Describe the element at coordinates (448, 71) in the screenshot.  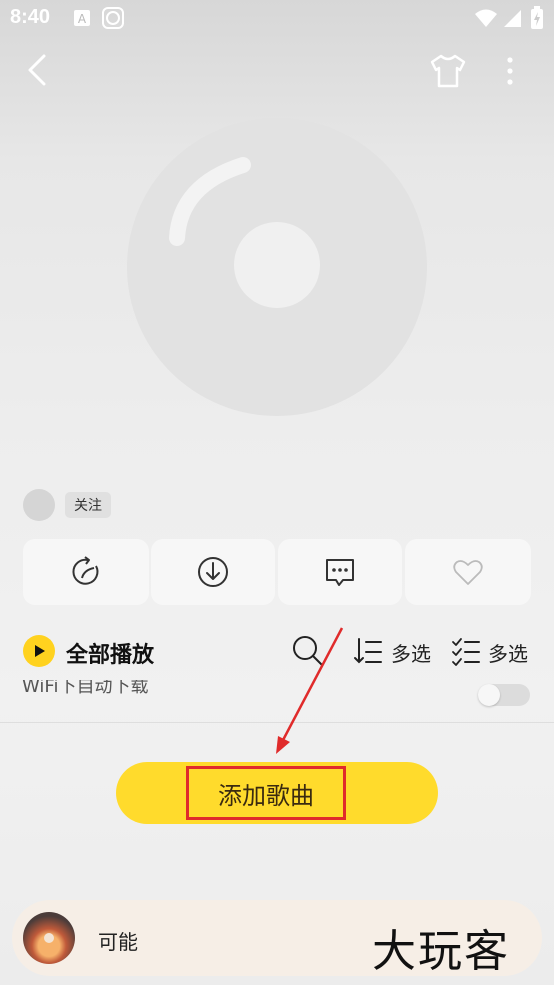
I see `skin-shirt-icon` at that location.